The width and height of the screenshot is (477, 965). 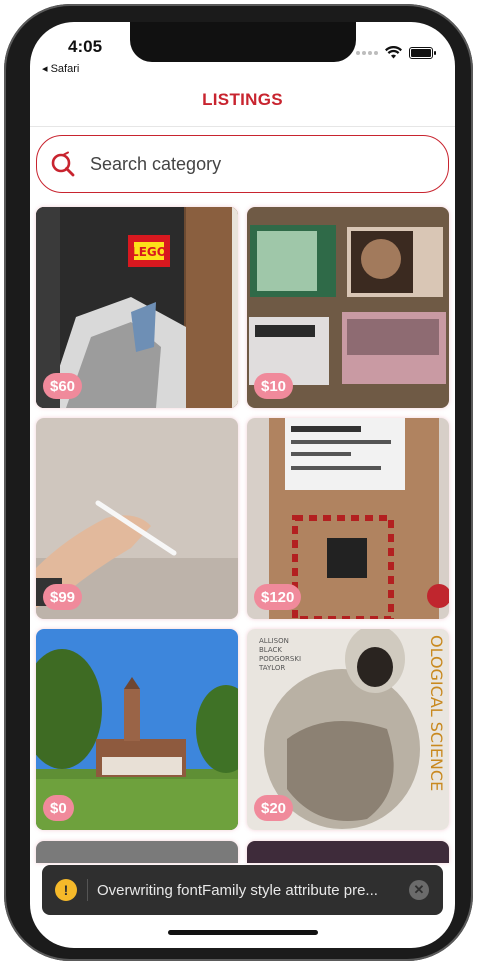 What do you see at coordinates (85, 46) in the screenshot?
I see `status-time: 4:05` at bounding box center [85, 46].